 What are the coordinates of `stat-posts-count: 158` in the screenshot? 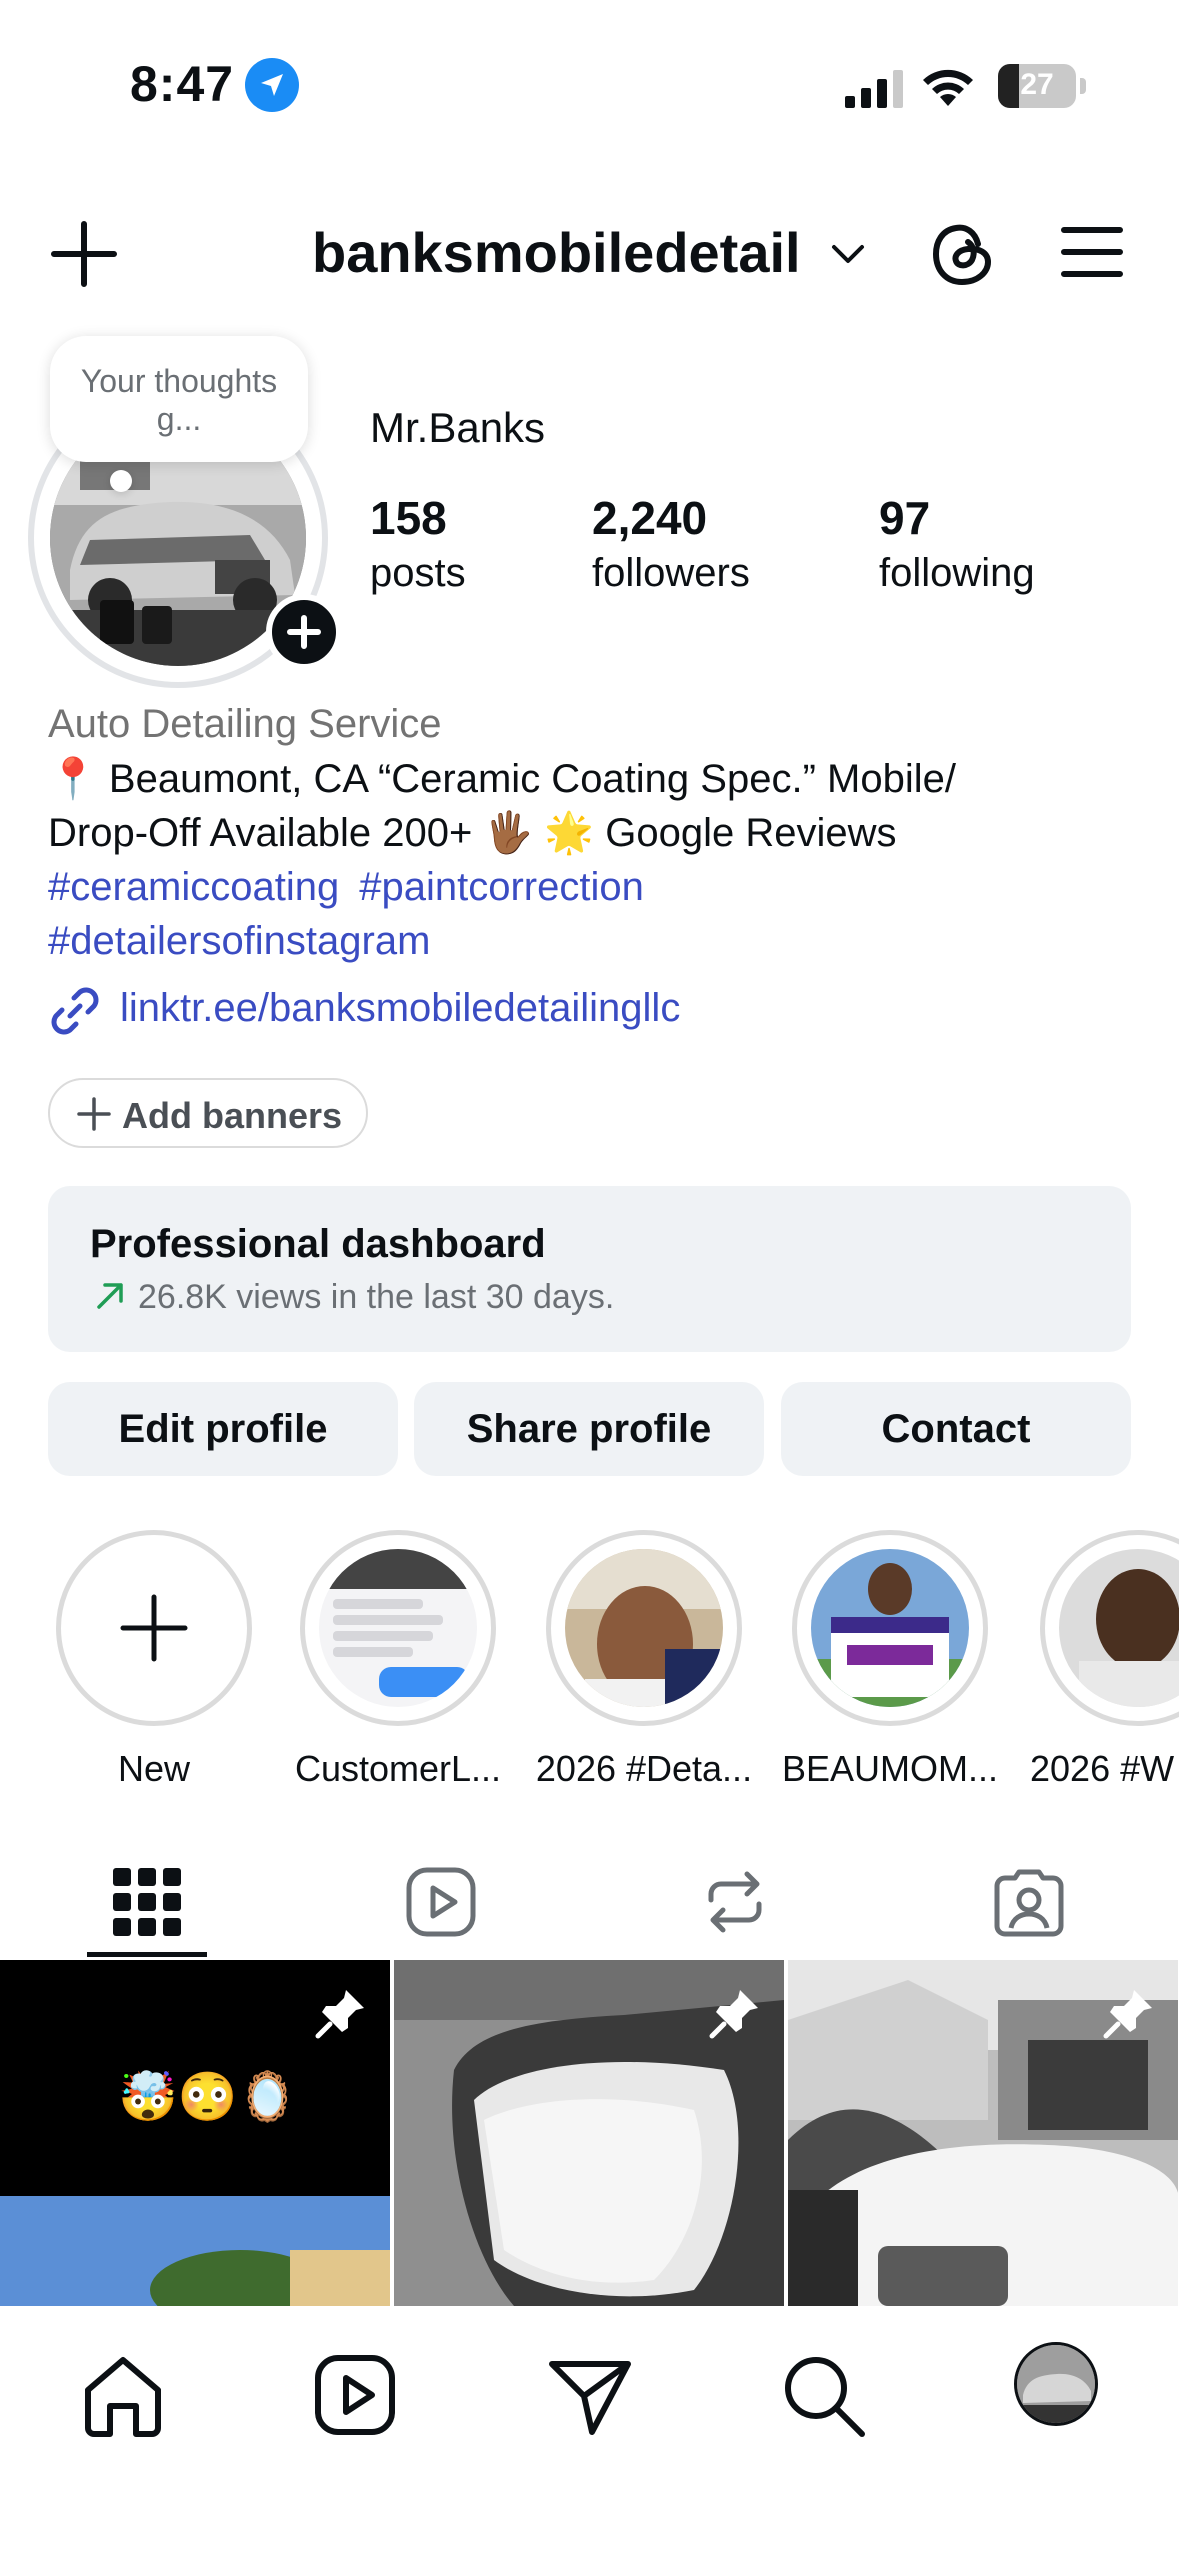 It's located at (408, 518).